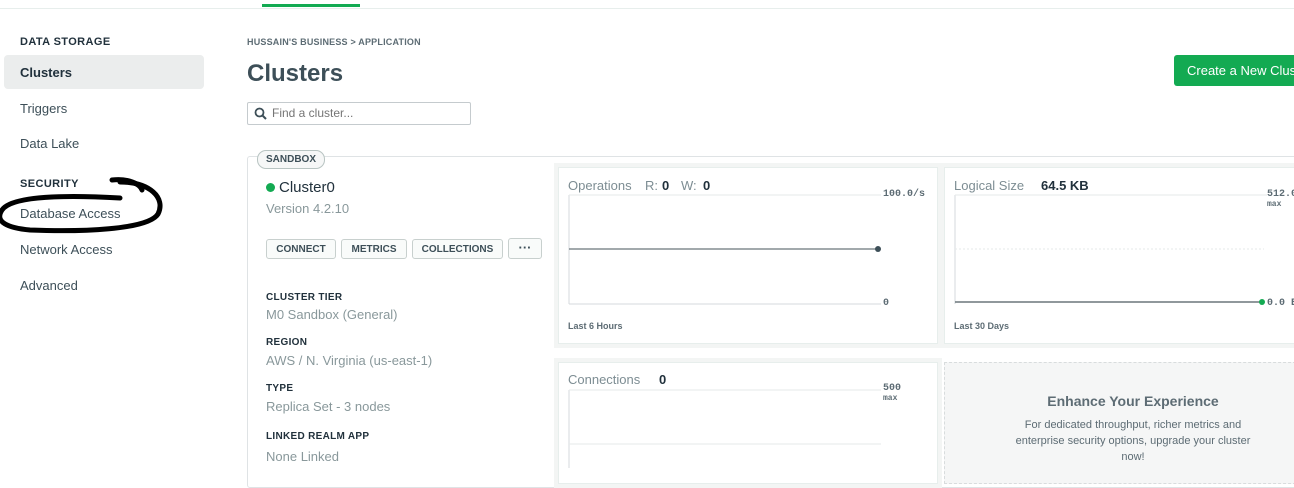 The width and height of the screenshot is (1294, 488). Describe the element at coordinates (280, 388) in the screenshot. I see `type-label: TYPE` at that location.